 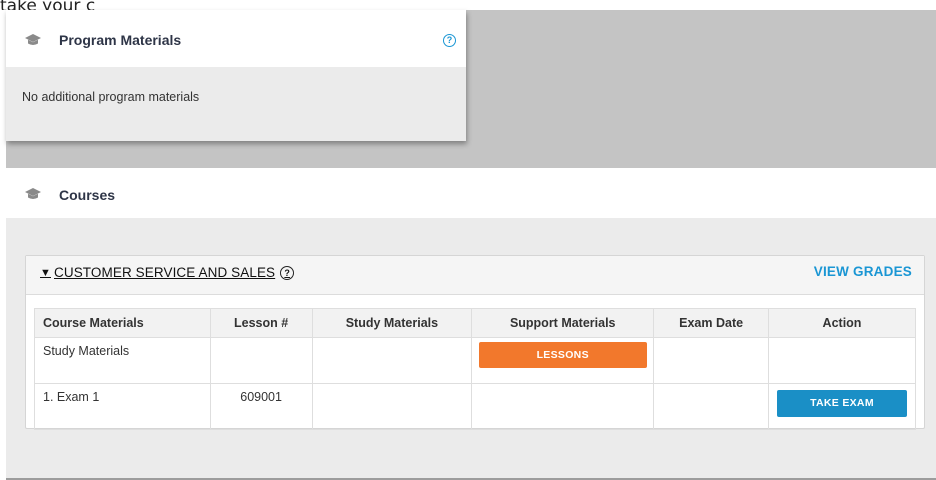 I want to click on course-name: CUSTOMER SERVICE AND SALES, so click(x=165, y=272).